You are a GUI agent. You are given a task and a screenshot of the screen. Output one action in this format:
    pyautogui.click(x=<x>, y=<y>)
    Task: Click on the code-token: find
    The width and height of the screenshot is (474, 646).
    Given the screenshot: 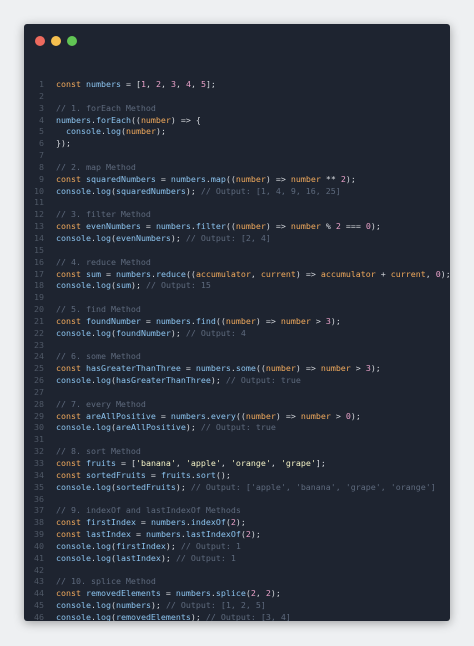 What is the action you would take?
    pyautogui.click(x=205, y=320)
    